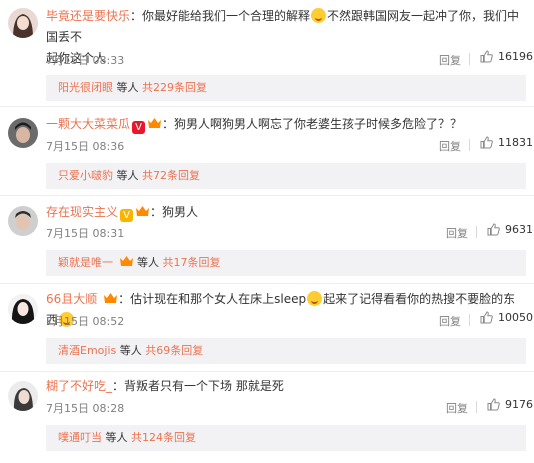  Describe the element at coordinates (85, 321) in the screenshot. I see `timestamp: 7月15日 08:52` at that location.